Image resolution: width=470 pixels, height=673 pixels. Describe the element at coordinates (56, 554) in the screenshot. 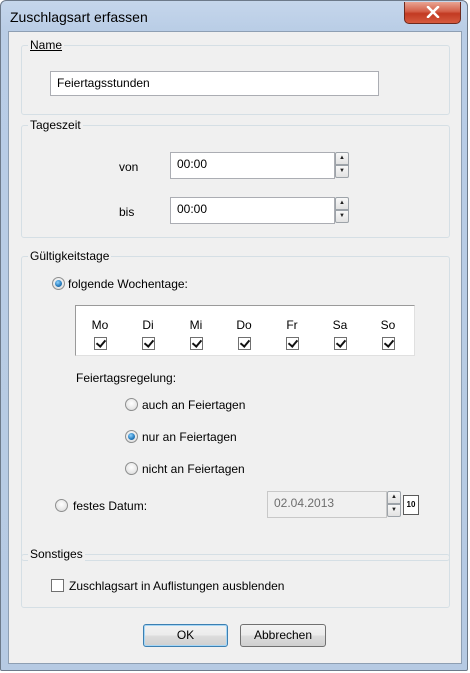

I see `sonstiges-group-label: Sonstiges` at that location.